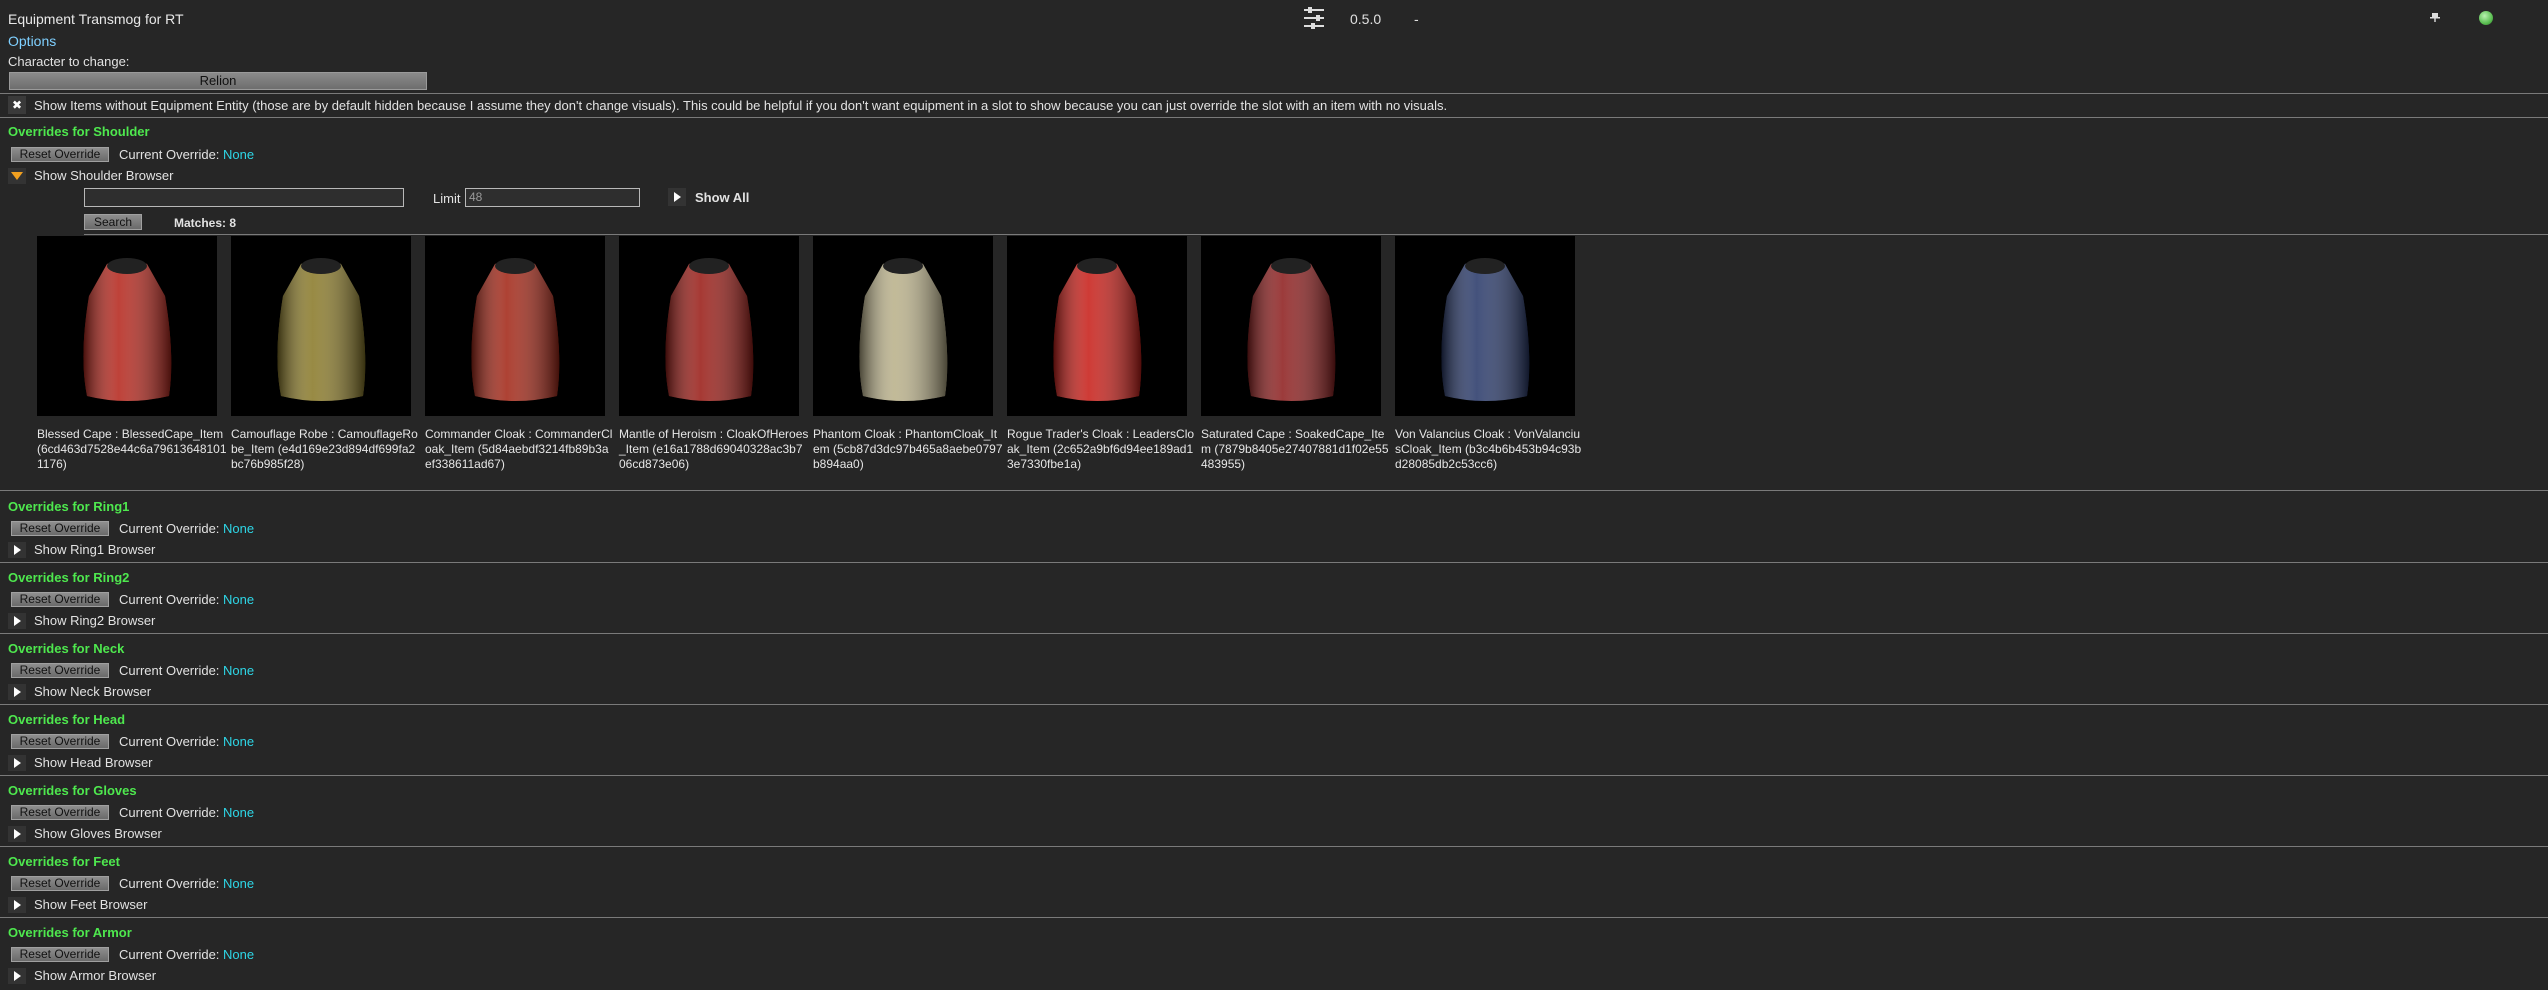 The image size is (2548, 990). I want to click on search-button: Search, so click(113, 222).